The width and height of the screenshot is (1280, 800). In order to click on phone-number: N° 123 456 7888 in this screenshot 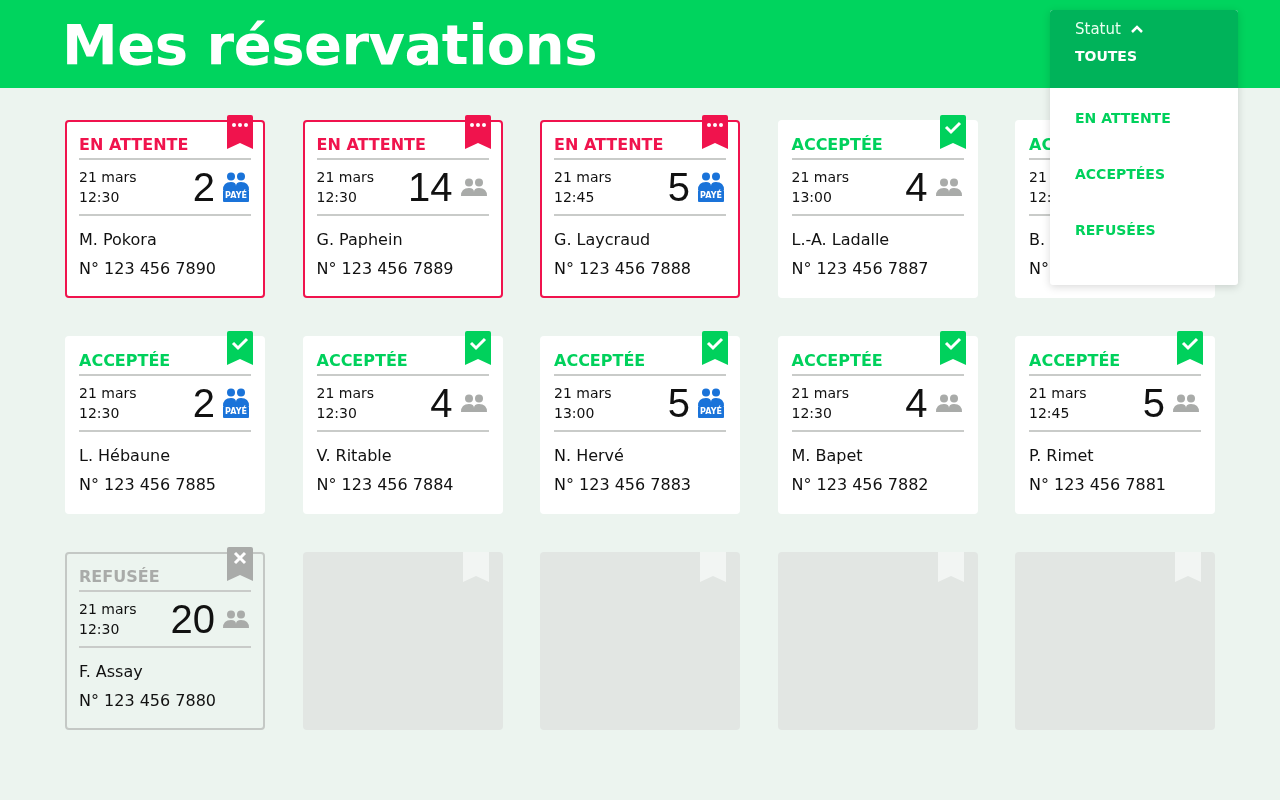, I will do `click(623, 268)`.